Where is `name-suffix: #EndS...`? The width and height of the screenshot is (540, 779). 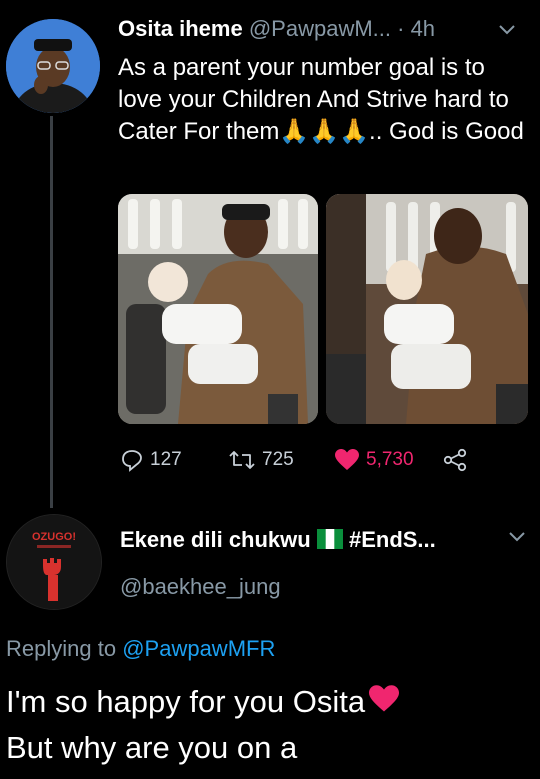 name-suffix: #EndS... is located at coordinates (392, 539).